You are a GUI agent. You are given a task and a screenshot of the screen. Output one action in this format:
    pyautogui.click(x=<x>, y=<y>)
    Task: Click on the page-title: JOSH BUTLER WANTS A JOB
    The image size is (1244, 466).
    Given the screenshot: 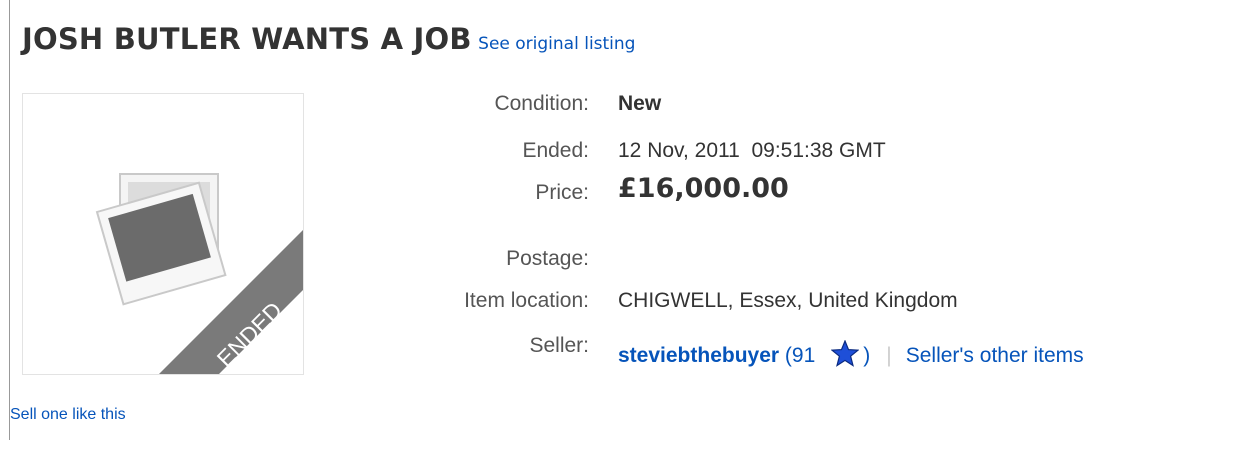 What is the action you would take?
    pyautogui.click(x=247, y=39)
    